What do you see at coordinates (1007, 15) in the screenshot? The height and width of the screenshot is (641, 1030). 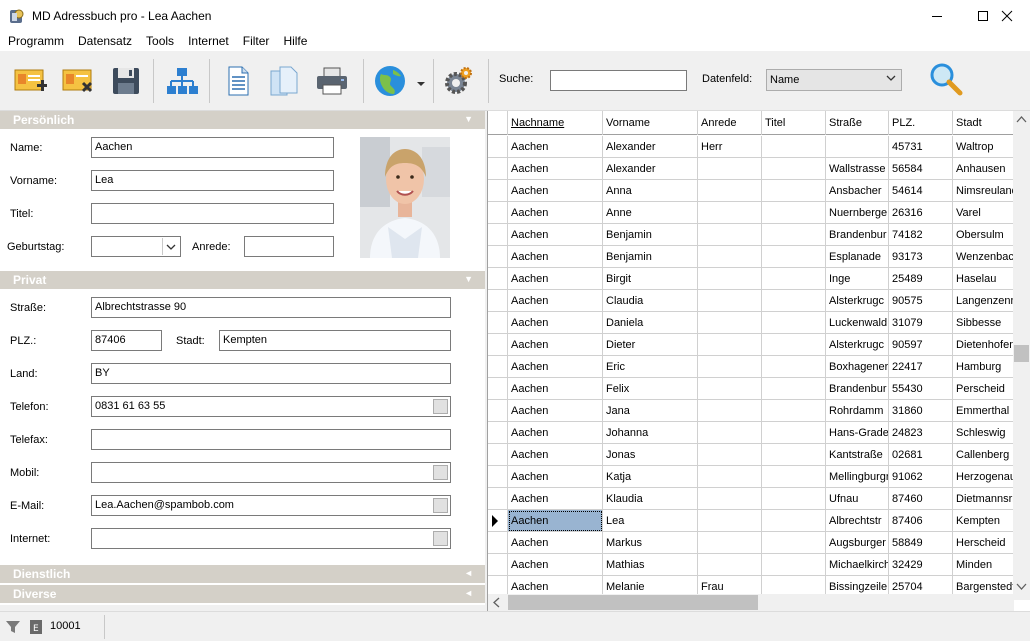 I see `close-button` at bounding box center [1007, 15].